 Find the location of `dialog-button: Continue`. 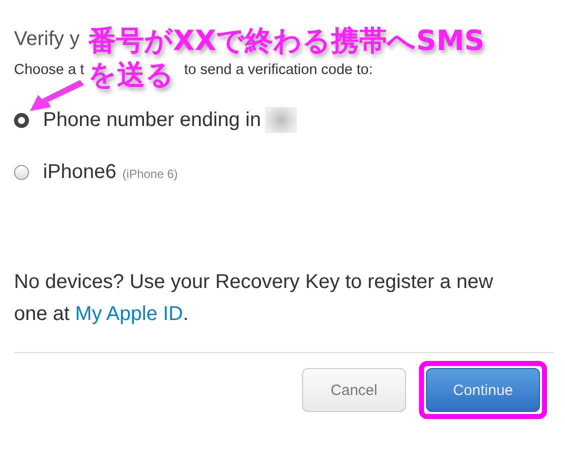

dialog-button: Continue is located at coordinates (483, 390).